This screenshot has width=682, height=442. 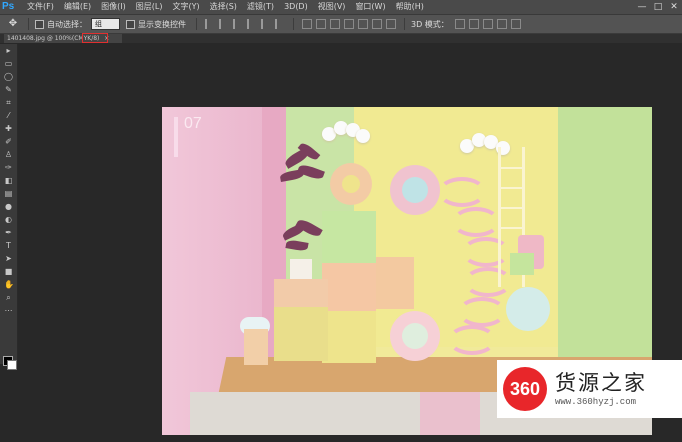 I want to click on scene-small-box, so click(x=256, y=347).